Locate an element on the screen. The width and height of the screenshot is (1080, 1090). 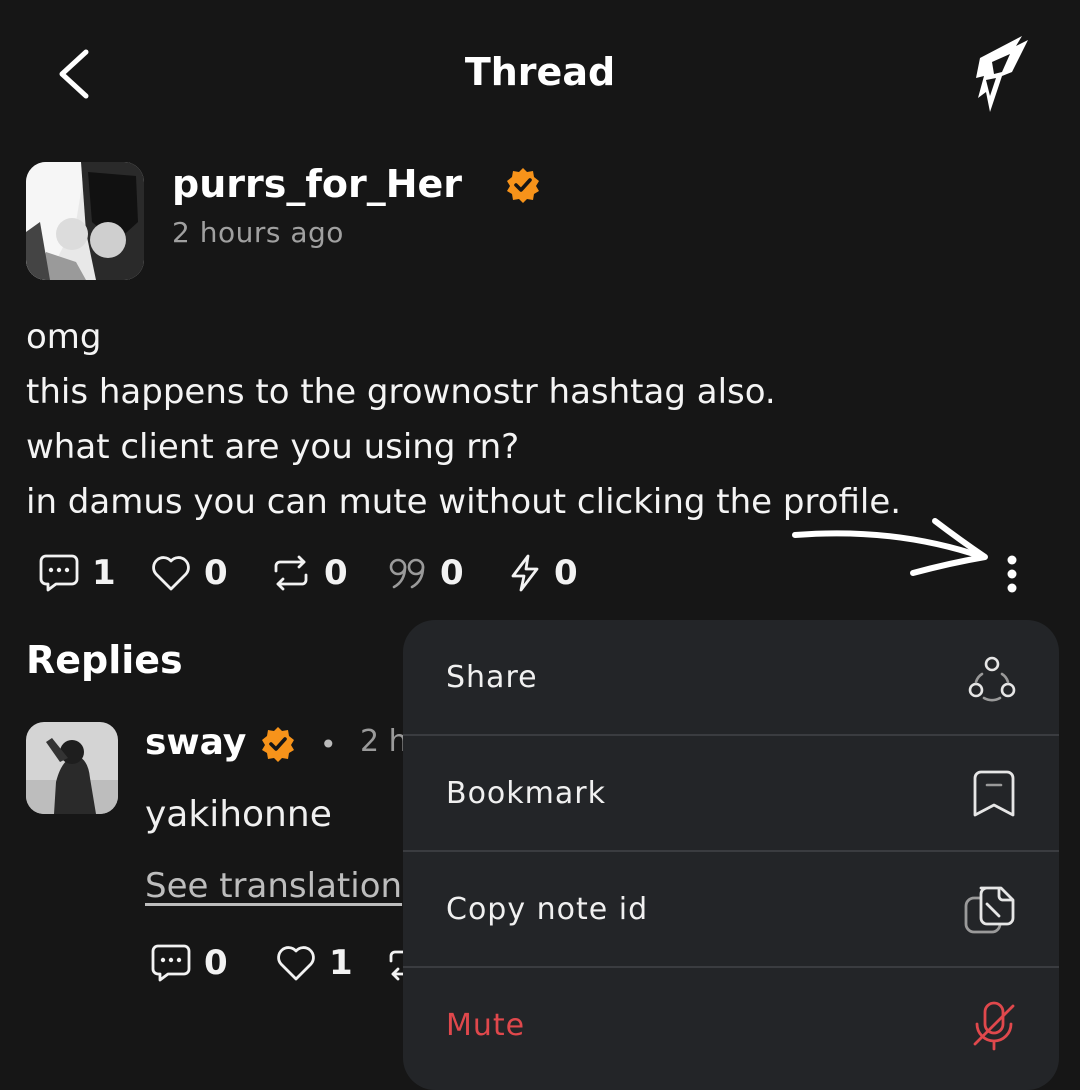
menu-item-label: Copy note id is located at coordinates (547, 909).